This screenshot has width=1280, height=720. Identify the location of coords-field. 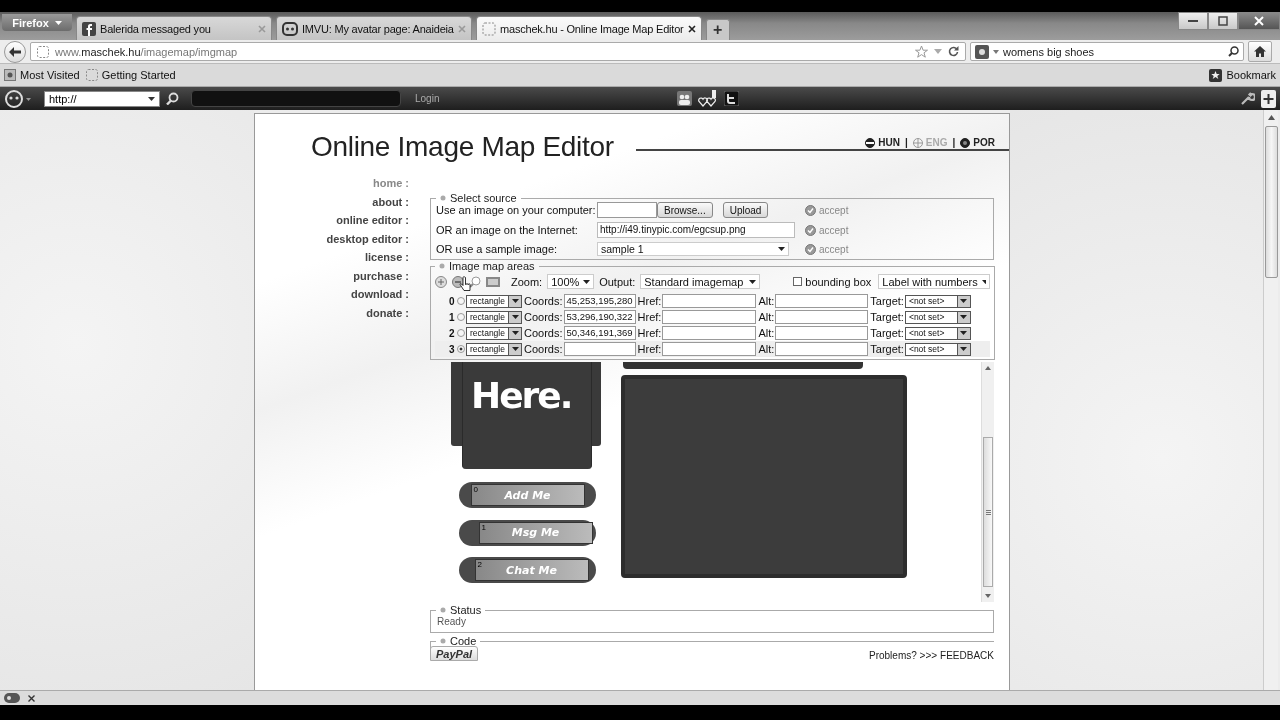
(599, 349).